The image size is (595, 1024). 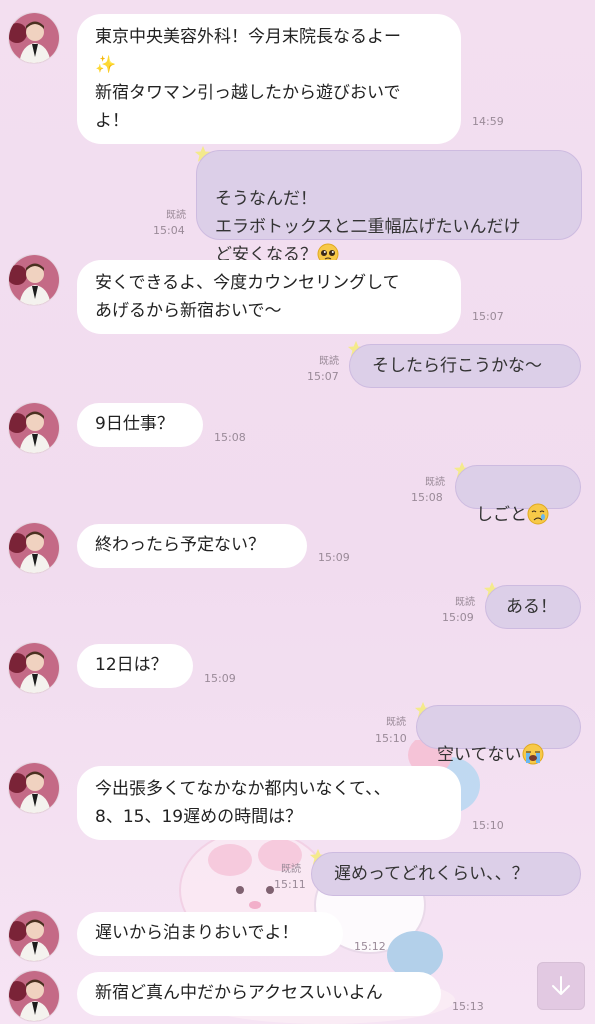 What do you see at coordinates (169, 230) in the screenshot?
I see `message-time: 15:04` at bounding box center [169, 230].